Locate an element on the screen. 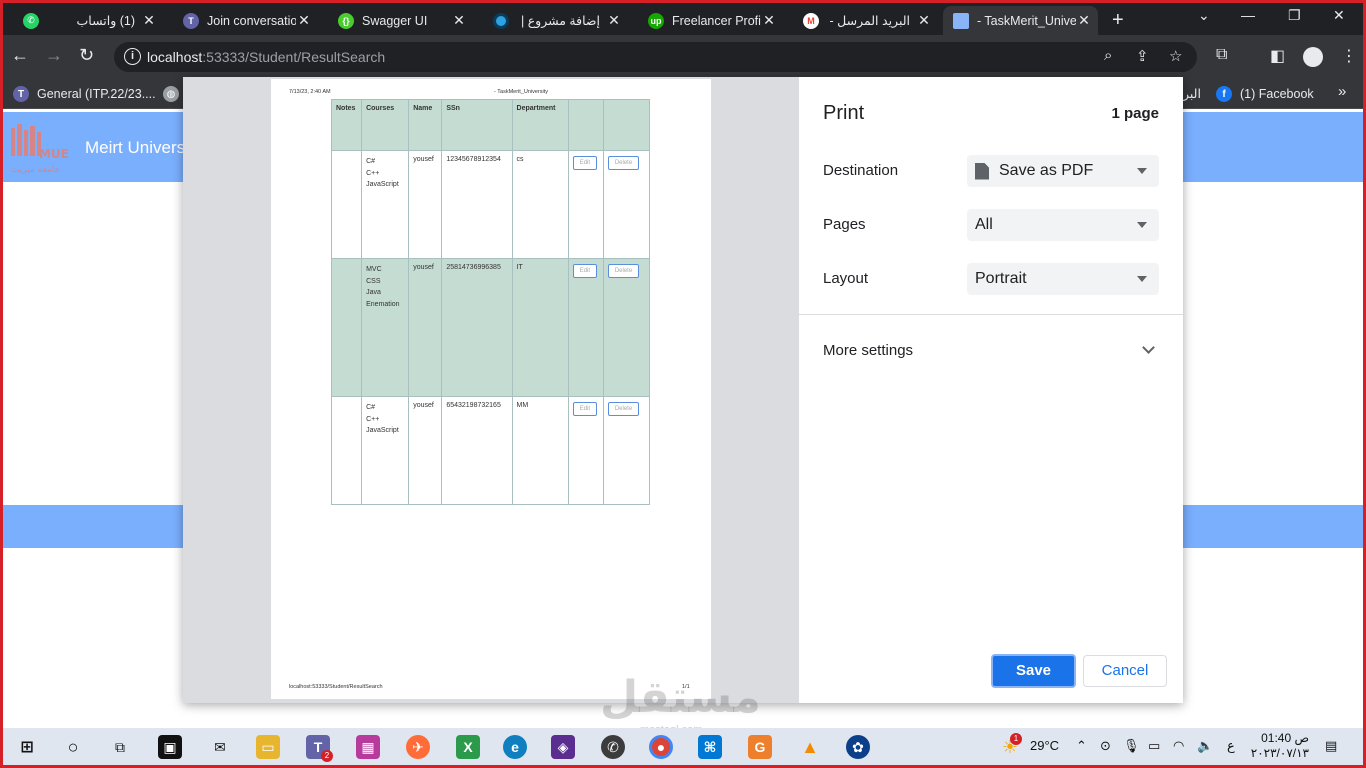 The height and width of the screenshot is (768, 1366). url-path: :53333/Student/ResultSearch is located at coordinates (294, 57).